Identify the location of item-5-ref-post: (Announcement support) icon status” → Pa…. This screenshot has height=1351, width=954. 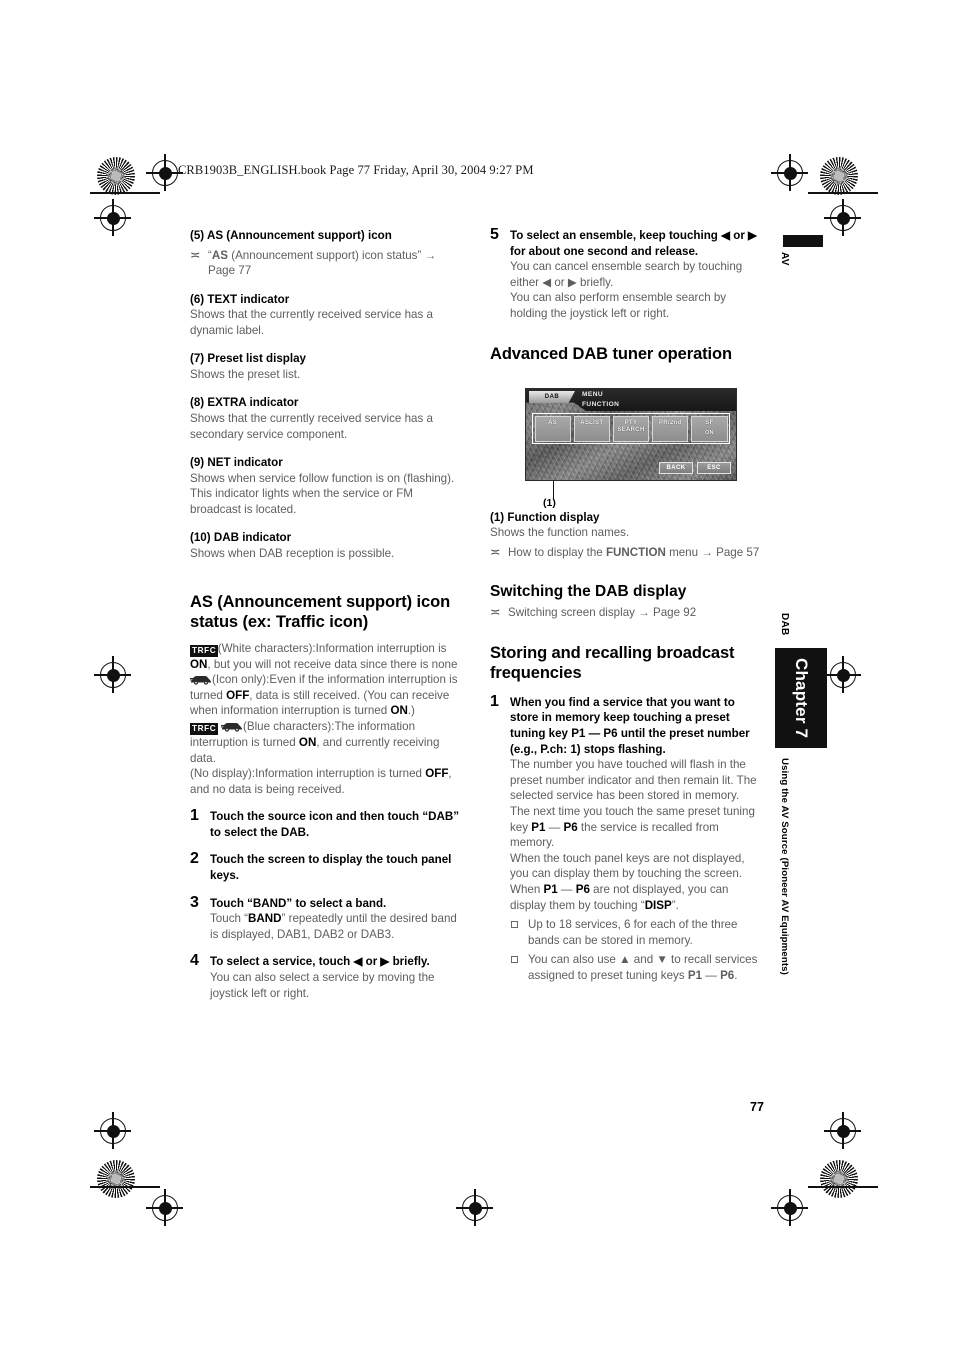
(322, 263).